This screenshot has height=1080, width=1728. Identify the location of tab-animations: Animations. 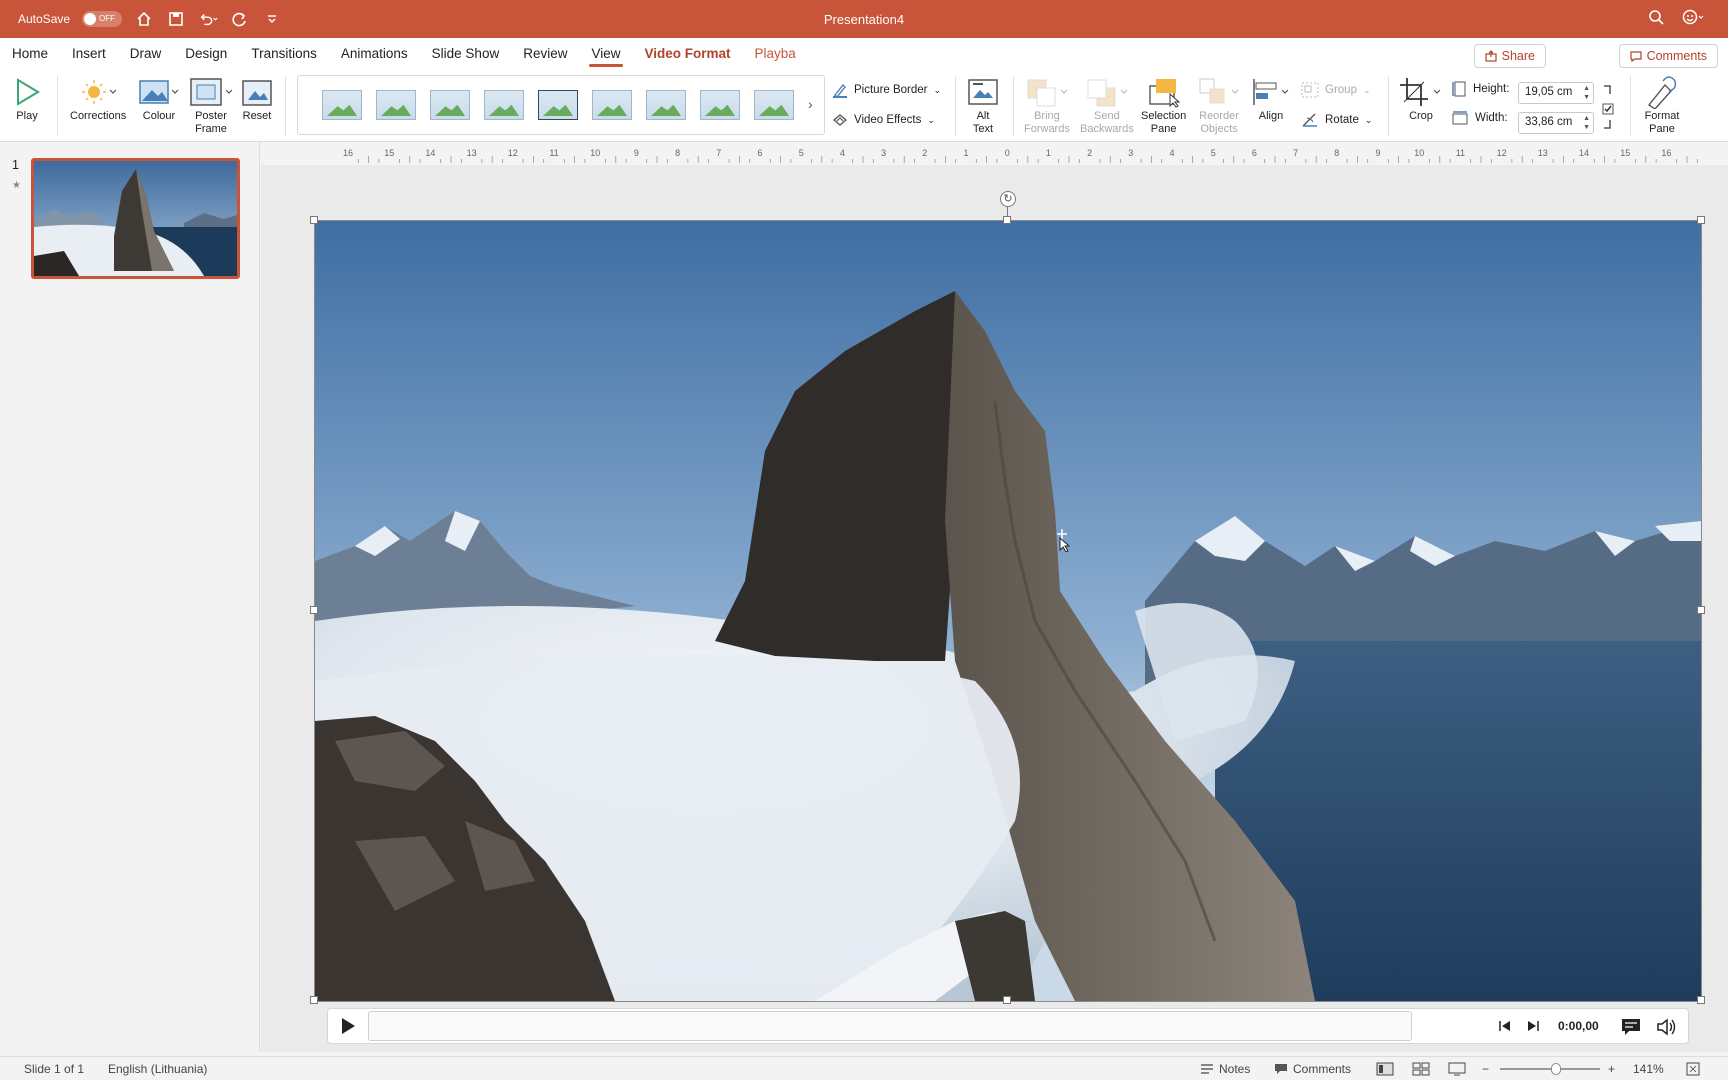
(374, 54).